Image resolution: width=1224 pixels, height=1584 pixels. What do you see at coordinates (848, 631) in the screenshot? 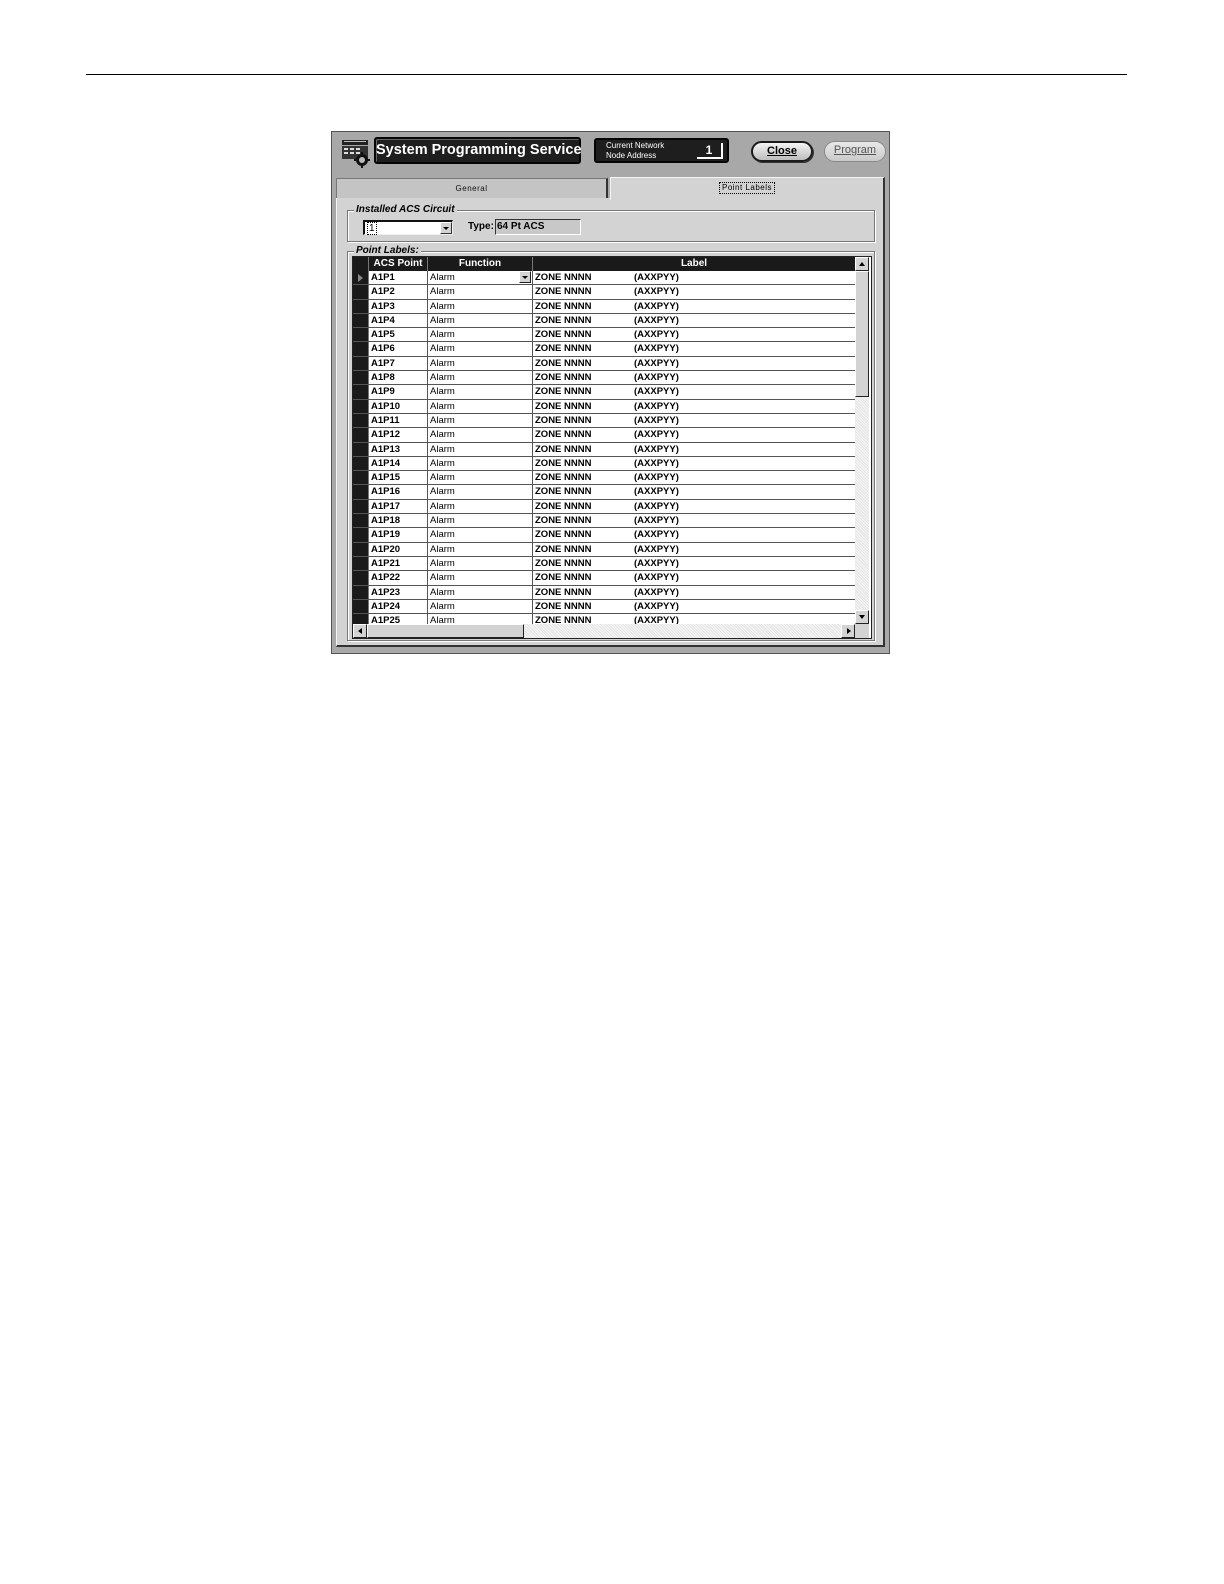
I see `scroll-right-icon` at bounding box center [848, 631].